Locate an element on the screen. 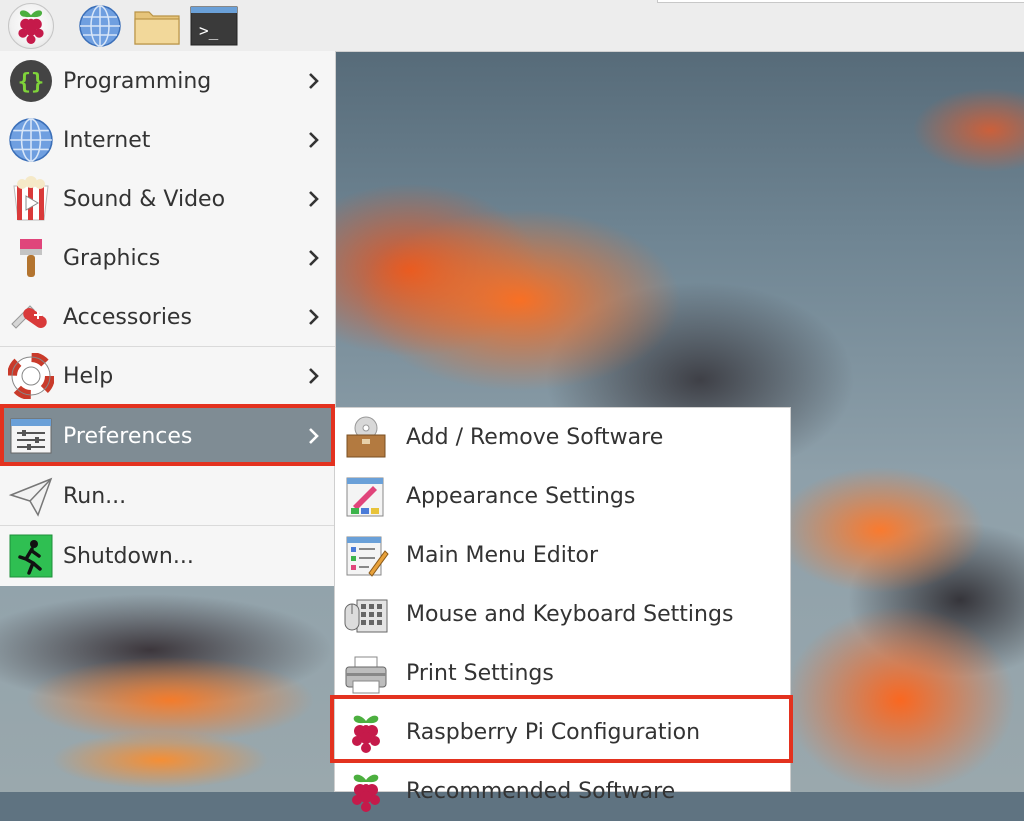 This screenshot has height=821, width=1024. submenu-item-print-settings: Print Settings is located at coordinates (562, 673).